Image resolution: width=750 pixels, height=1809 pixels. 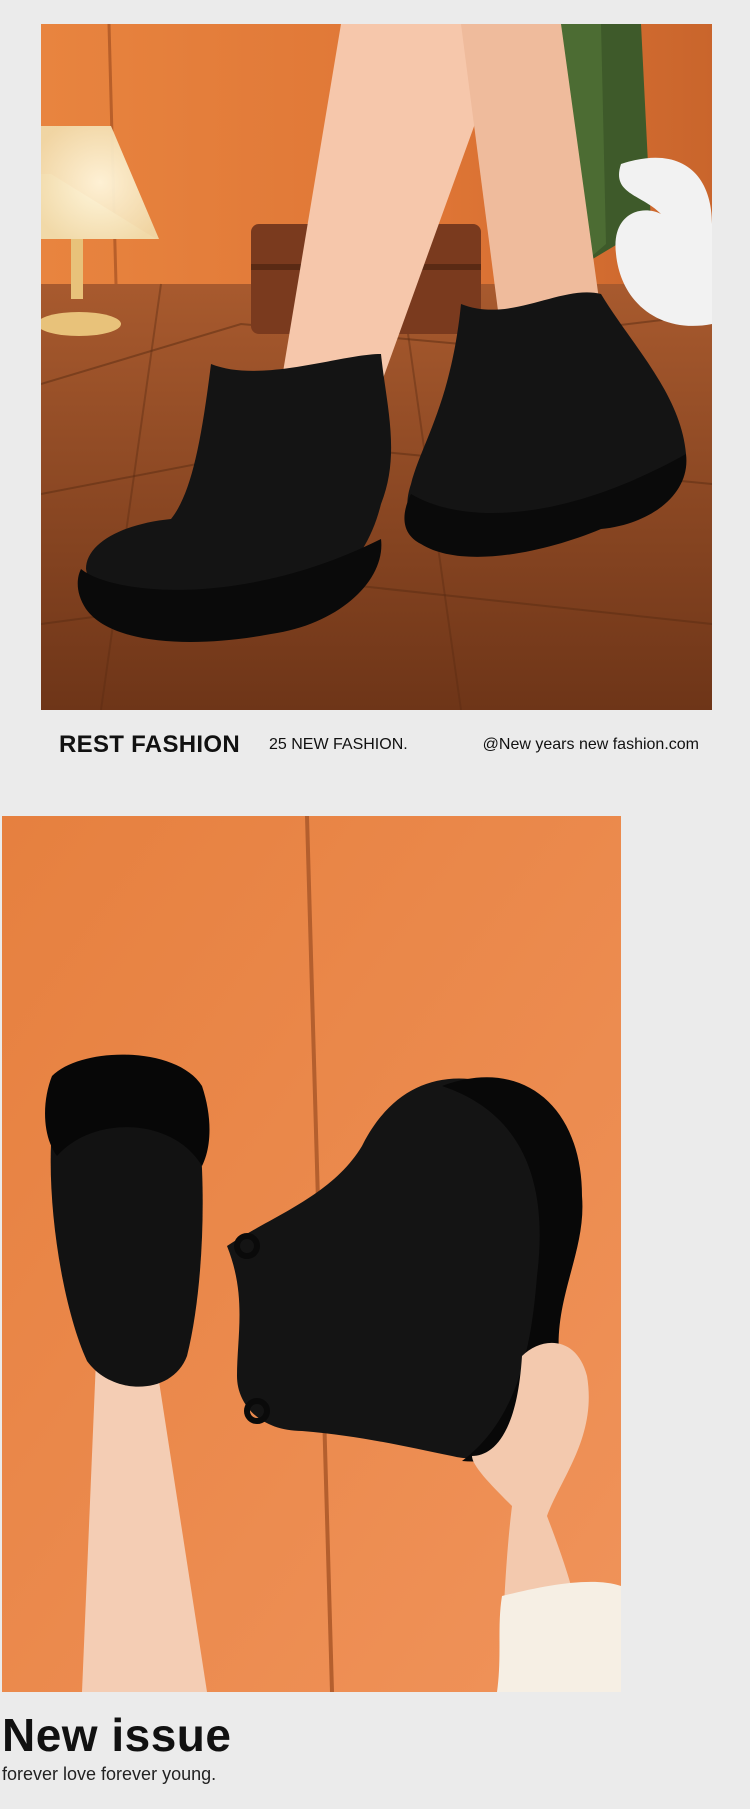 What do you see at coordinates (109, 1774) in the screenshot?
I see `new-issue-subtitle: forever love forever young.` at bounding box center [109, 1774].